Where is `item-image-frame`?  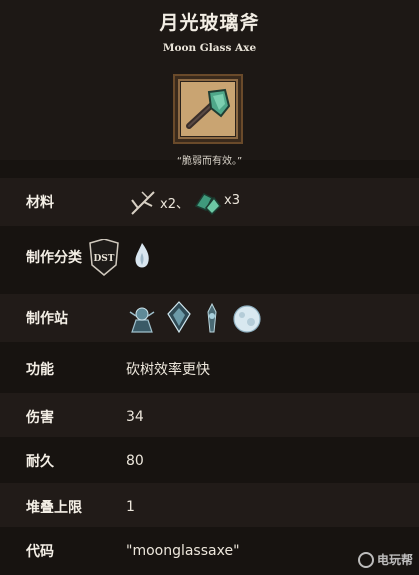
item-image-frame is located at coordinates (208, 109).